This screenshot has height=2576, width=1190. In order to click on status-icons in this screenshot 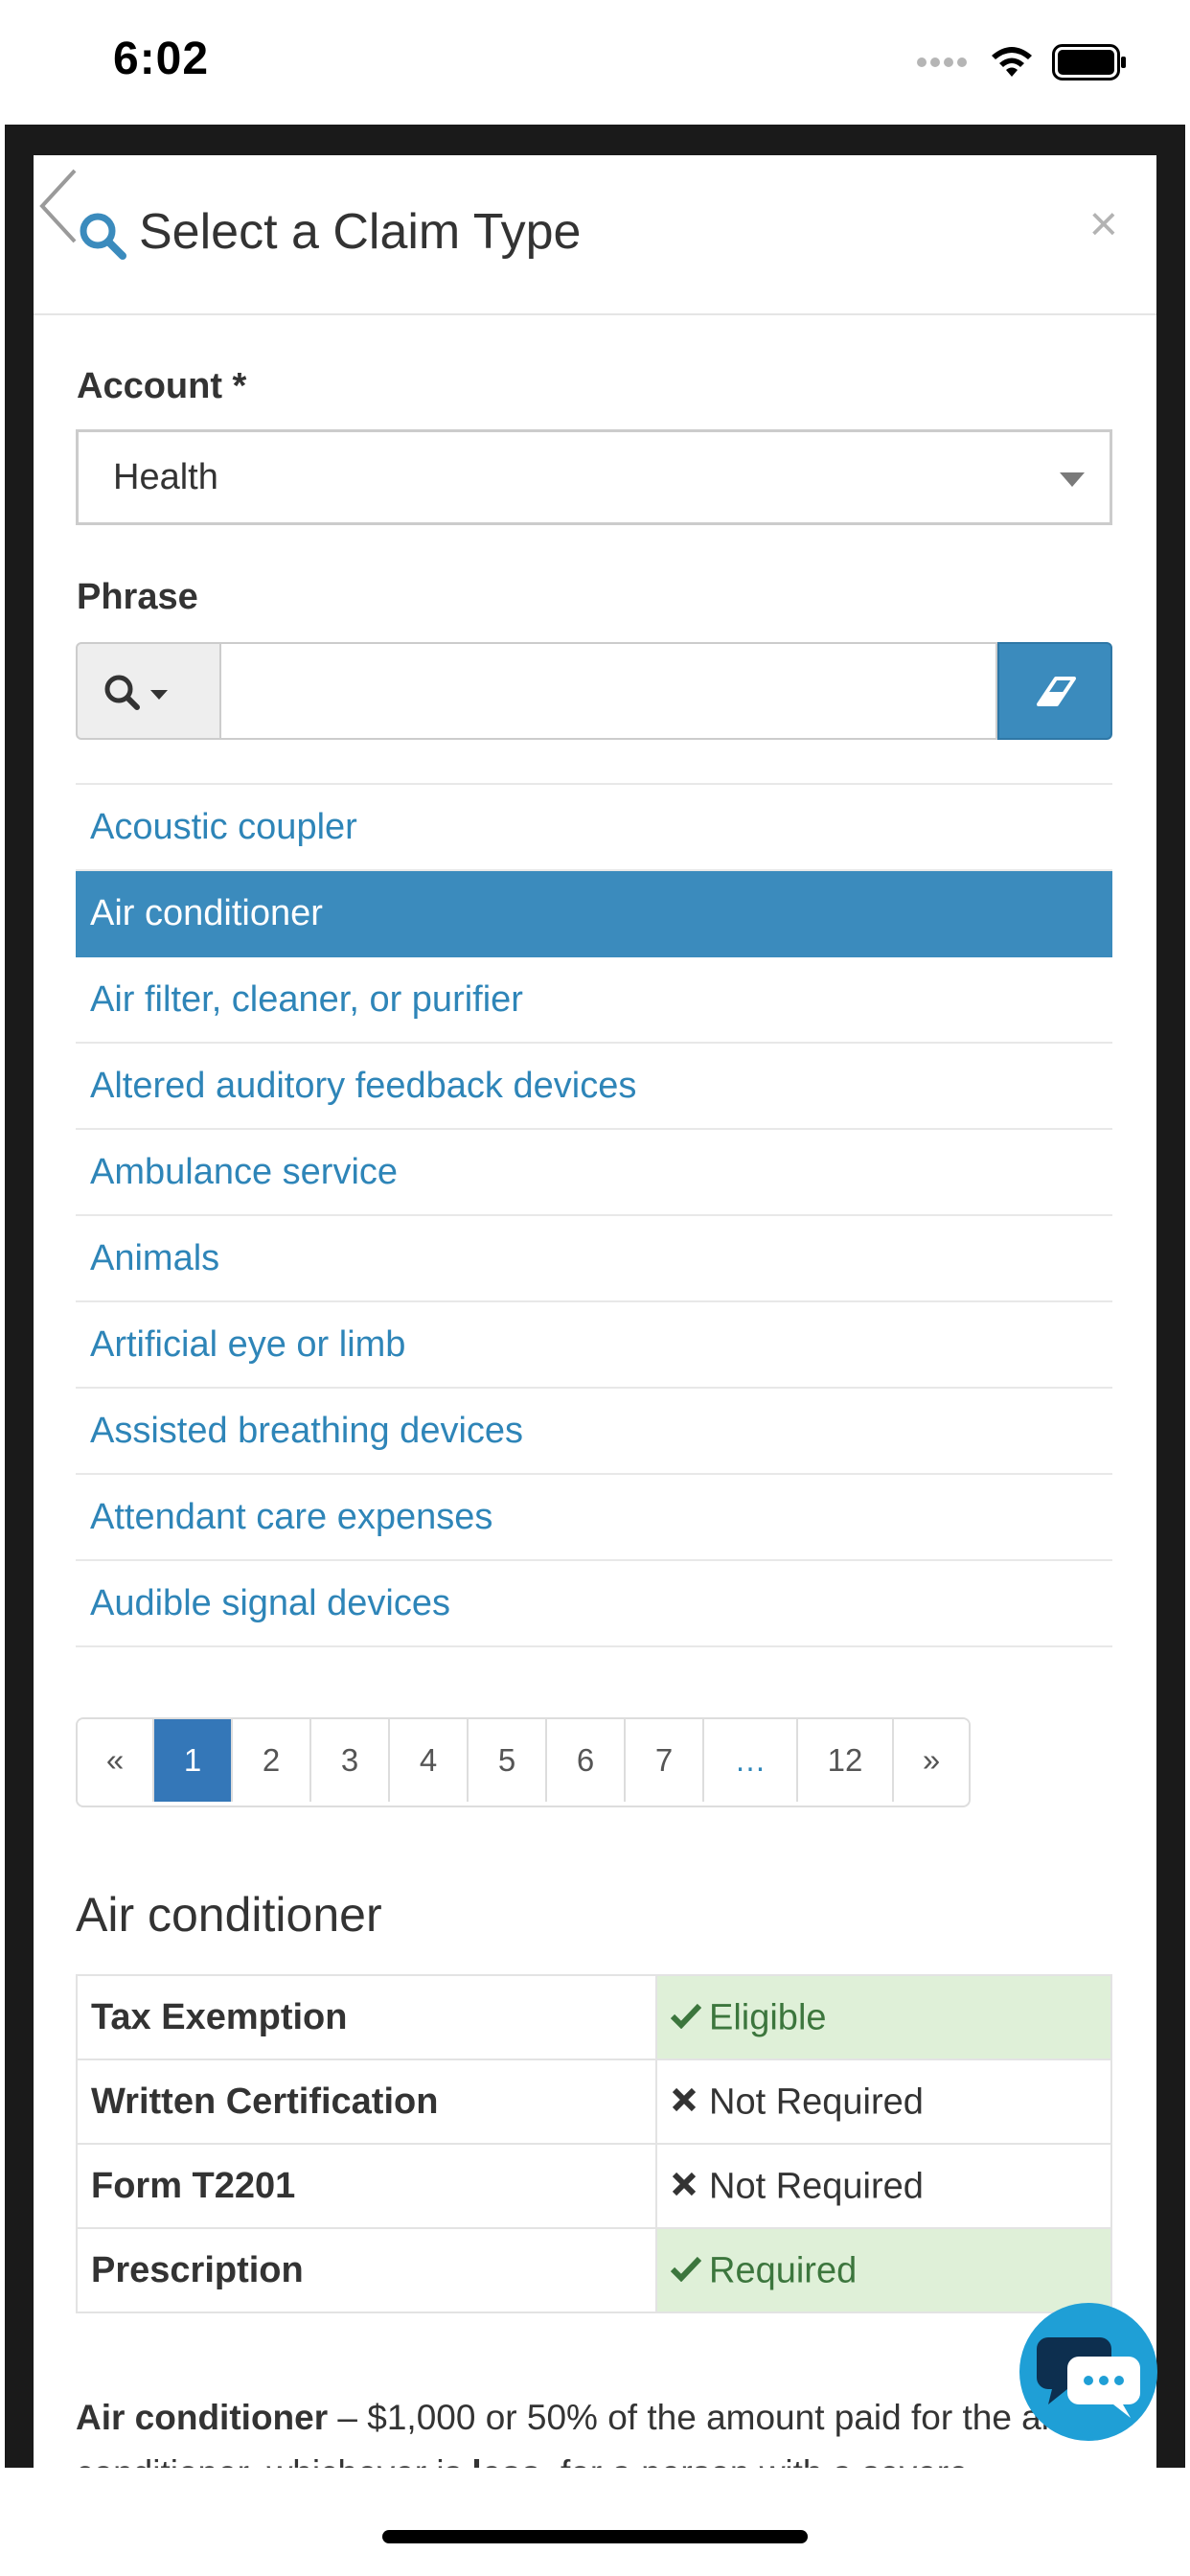, I will do `click(1021, 62)`.